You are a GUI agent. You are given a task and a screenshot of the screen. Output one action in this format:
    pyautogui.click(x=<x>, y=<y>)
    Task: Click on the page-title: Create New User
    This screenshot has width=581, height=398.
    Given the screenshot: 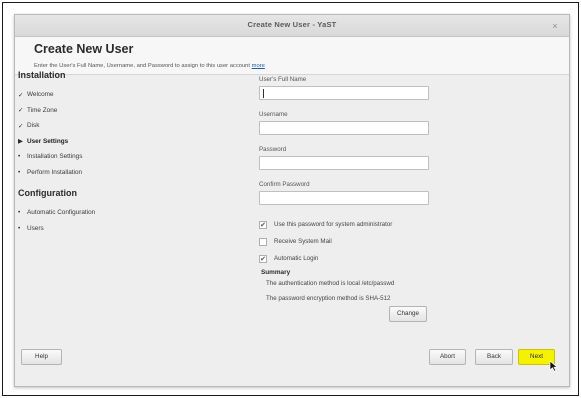 What is the action you would take?
    pyautogui.click(x=84, y=49)
    